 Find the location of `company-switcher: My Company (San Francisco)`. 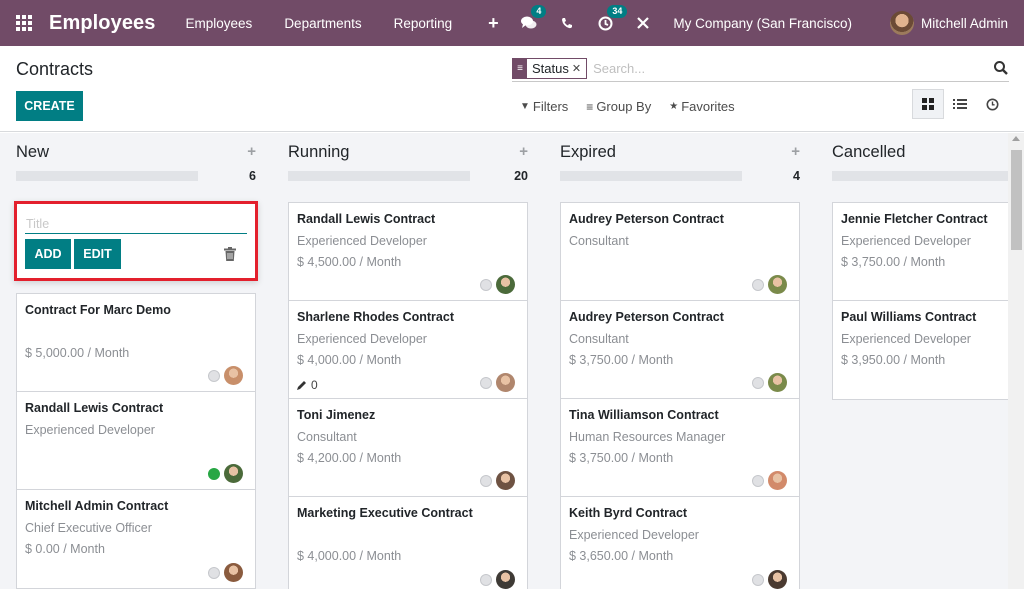

company-switcher: My Company (San Francisco) is located at coordinates (762, 23).